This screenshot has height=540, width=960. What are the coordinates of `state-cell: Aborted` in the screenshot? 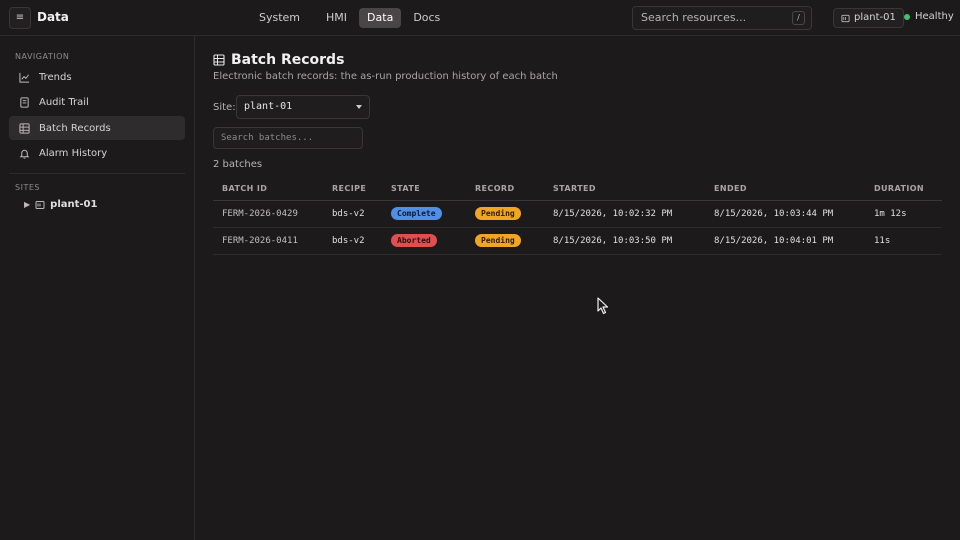 It's located at (424, 241).